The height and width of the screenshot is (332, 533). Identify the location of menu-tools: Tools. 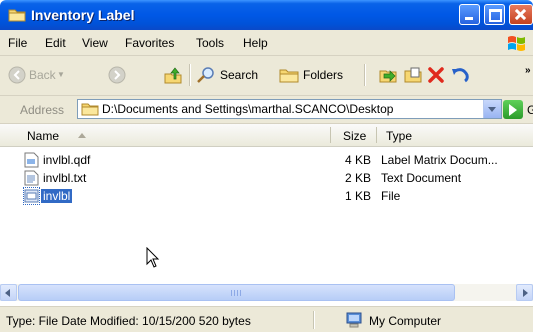
(210, 43).